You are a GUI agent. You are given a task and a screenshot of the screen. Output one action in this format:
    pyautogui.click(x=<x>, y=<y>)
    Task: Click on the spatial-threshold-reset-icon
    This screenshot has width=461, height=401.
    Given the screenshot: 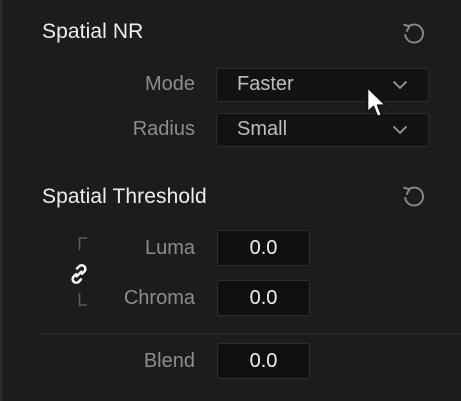 What is the action you would take?
    pyautogui.click(x=413, y=196)
    